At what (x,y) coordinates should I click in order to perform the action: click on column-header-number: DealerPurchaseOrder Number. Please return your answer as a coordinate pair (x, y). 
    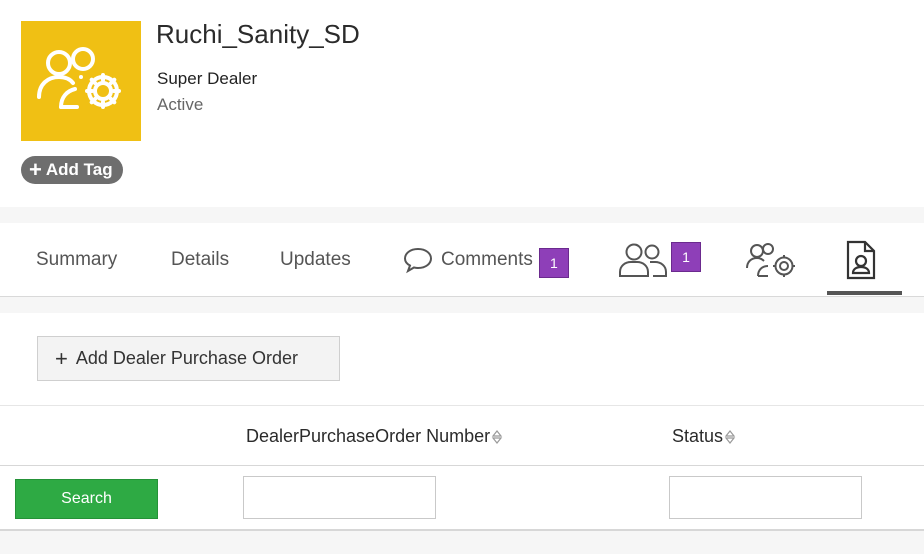
    Looking at the image, I should click on (374, 436).